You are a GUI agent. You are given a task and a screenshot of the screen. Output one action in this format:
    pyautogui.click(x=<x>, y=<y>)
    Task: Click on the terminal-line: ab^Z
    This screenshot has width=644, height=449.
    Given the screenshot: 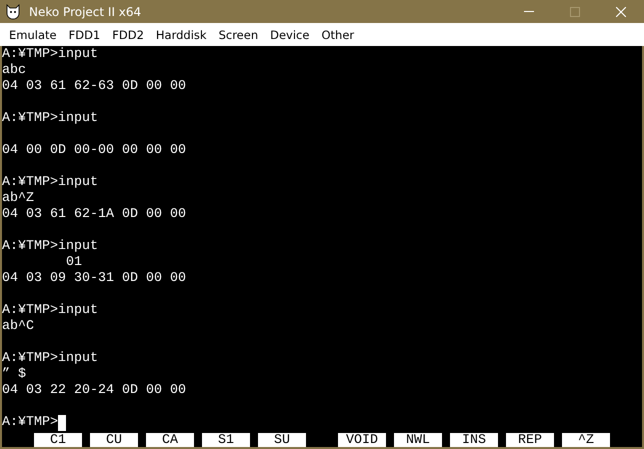 What is the action you would take?
    pyautogui.click(x=18, y=199)
    